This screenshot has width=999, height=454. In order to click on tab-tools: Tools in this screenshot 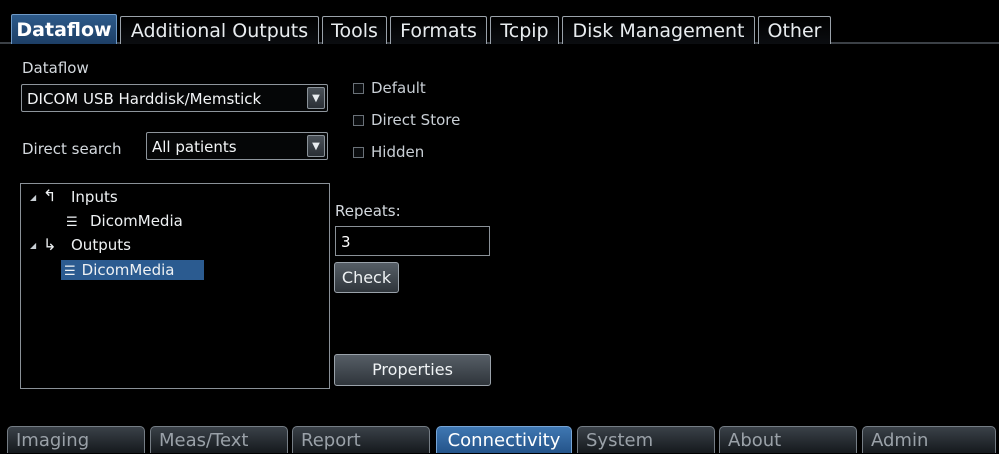, I will do `click(354, 30)`.